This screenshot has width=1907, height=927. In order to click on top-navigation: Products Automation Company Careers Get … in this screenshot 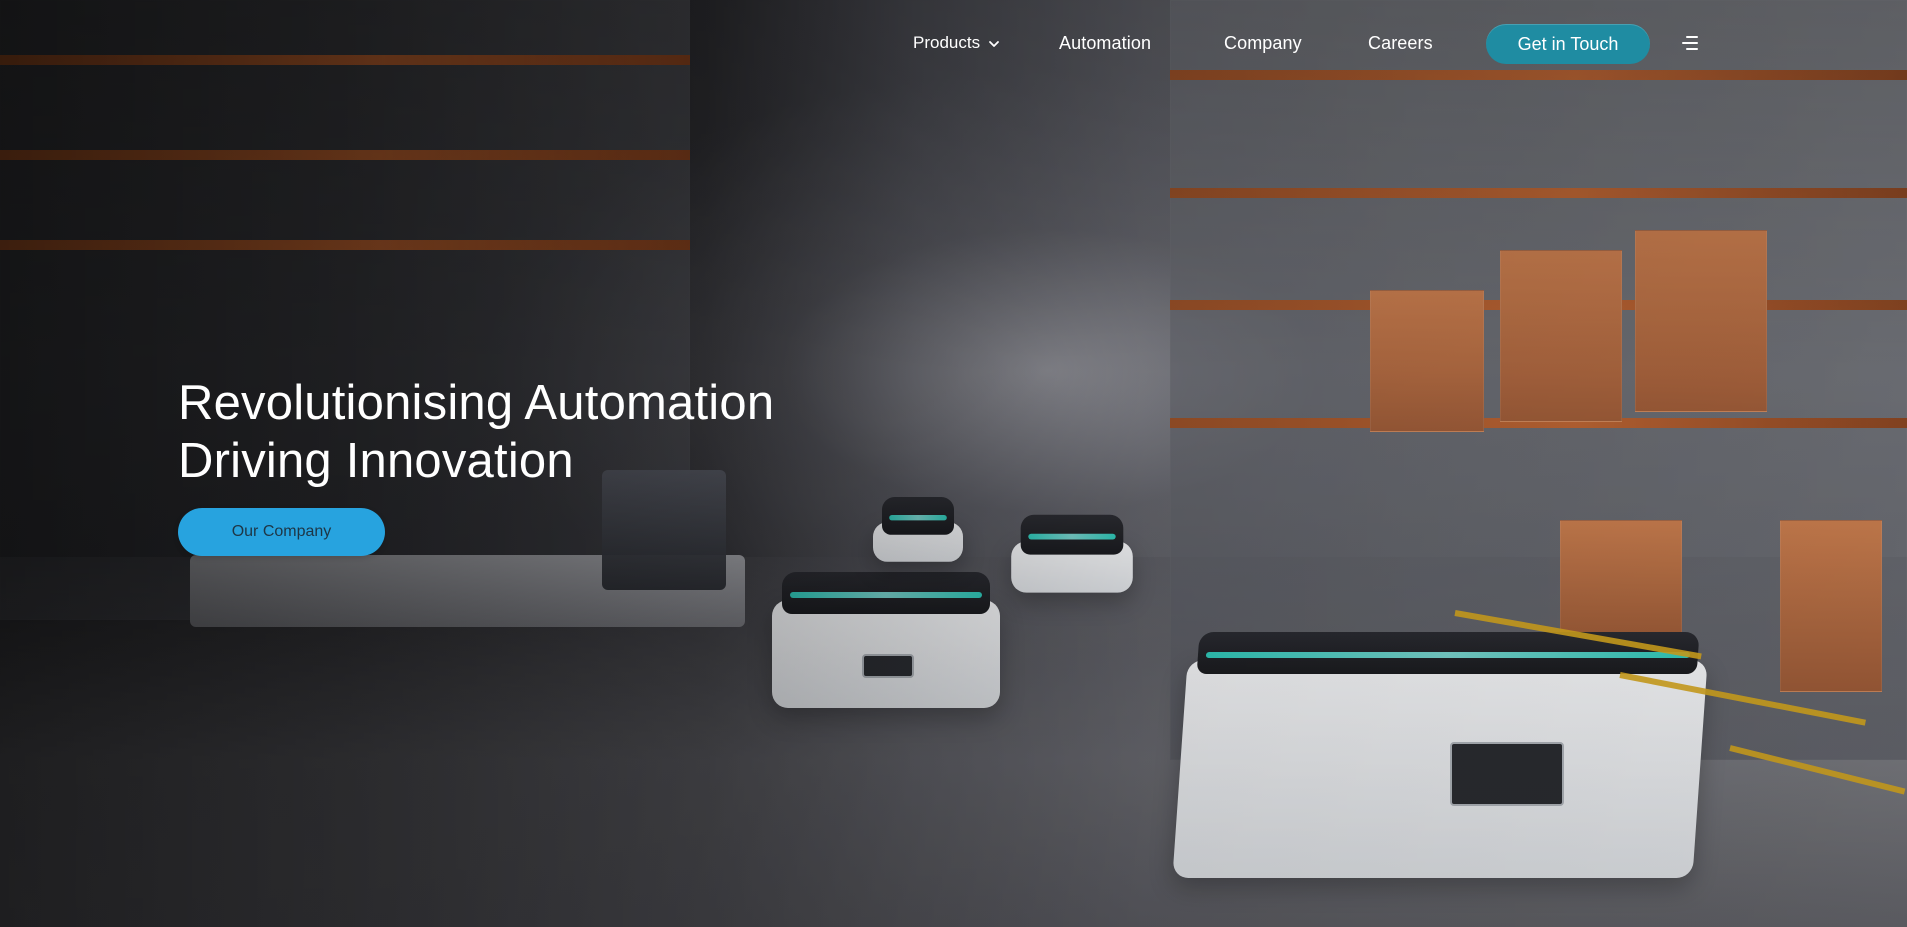, I will do `click(953, 44)`.